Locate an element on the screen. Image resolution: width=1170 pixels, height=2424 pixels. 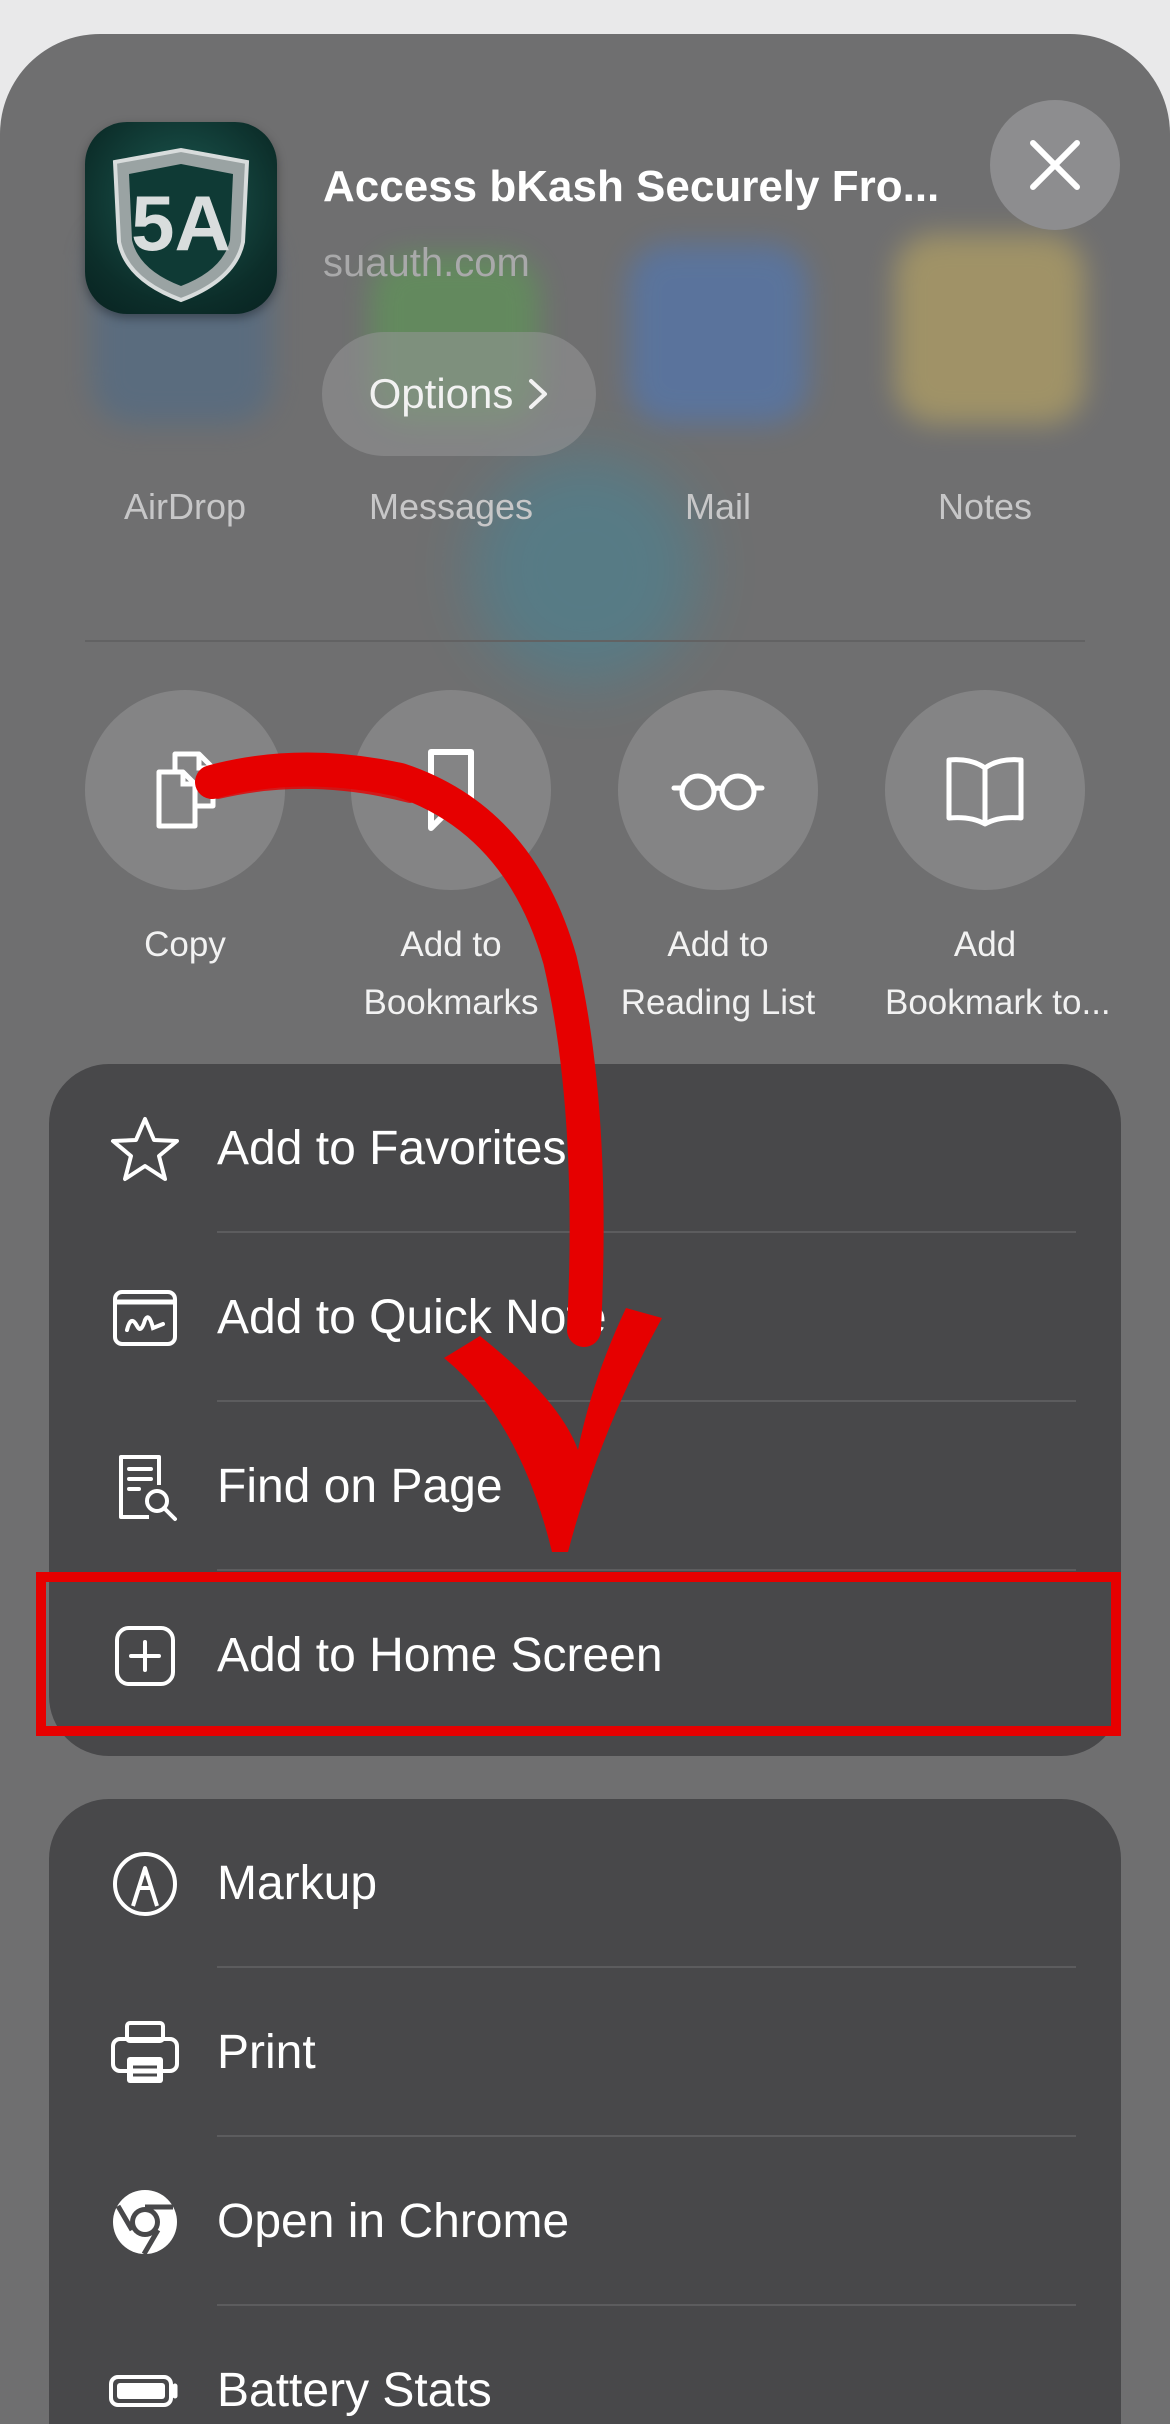
action-label-line2: Bookmarks is located at coordinates (451, 1002).